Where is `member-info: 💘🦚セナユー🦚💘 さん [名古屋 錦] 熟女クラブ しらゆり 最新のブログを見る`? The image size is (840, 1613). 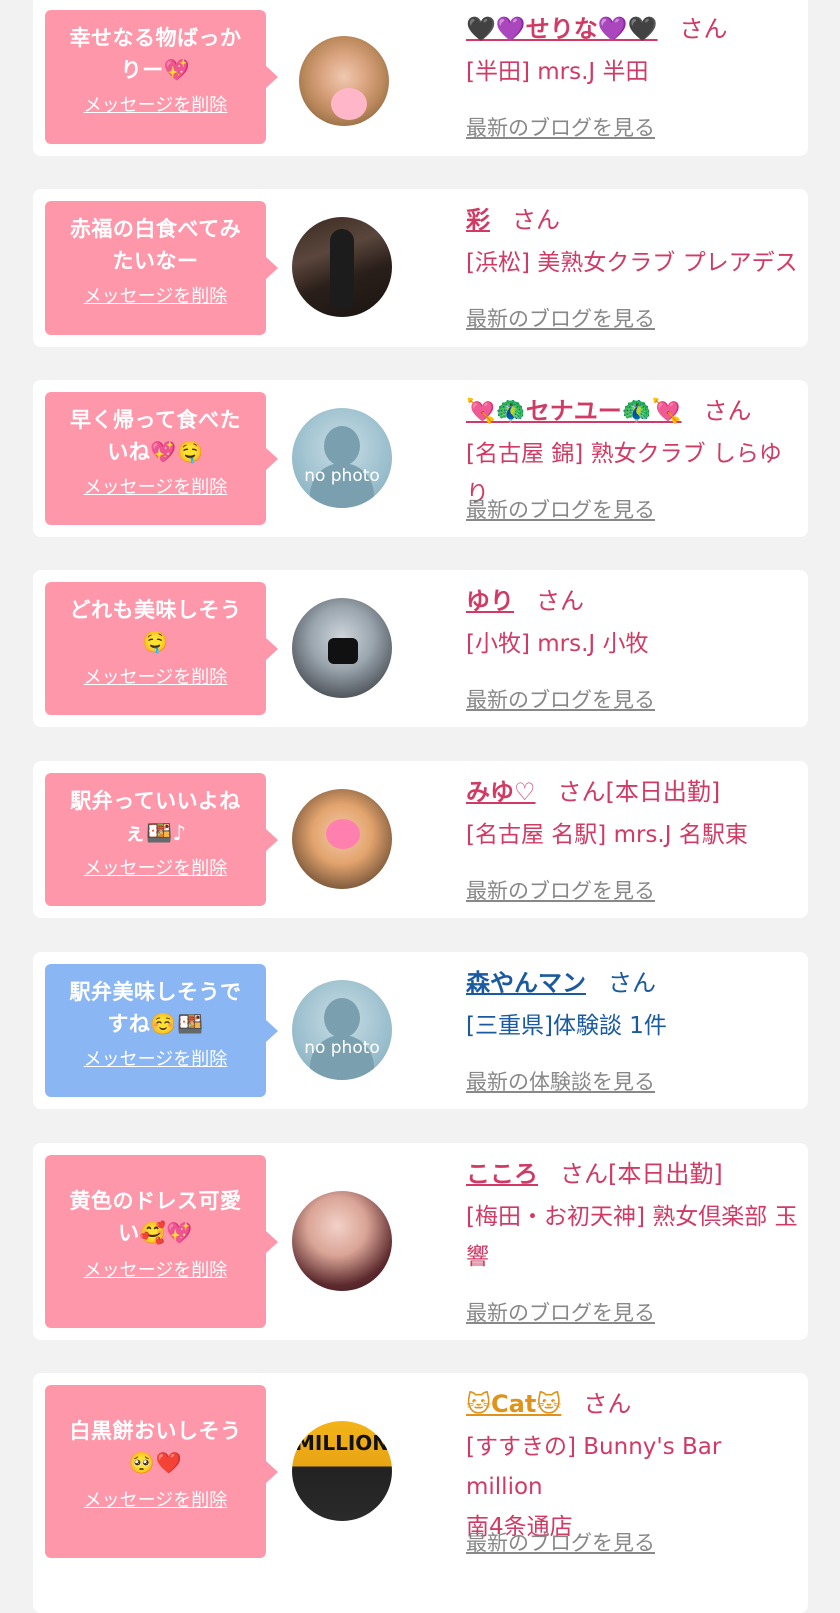 member-info: 💘🦚セナユー🦚💘 さん [名古屋 錦] 熟女クラブ しらゆり 最新のブログを見る is located at coordinates (632, 458).